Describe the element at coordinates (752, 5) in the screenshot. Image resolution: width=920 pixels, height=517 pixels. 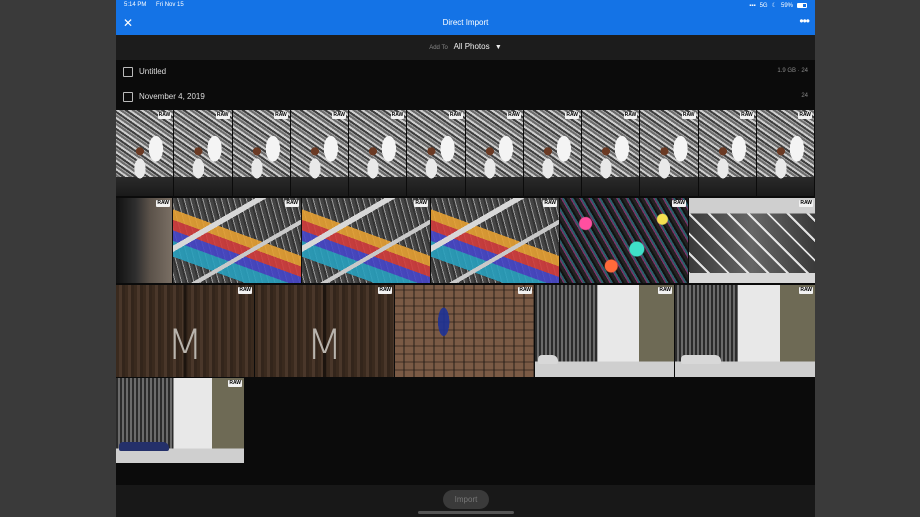
I see `signal-icon: ▪▪▪` at that location.